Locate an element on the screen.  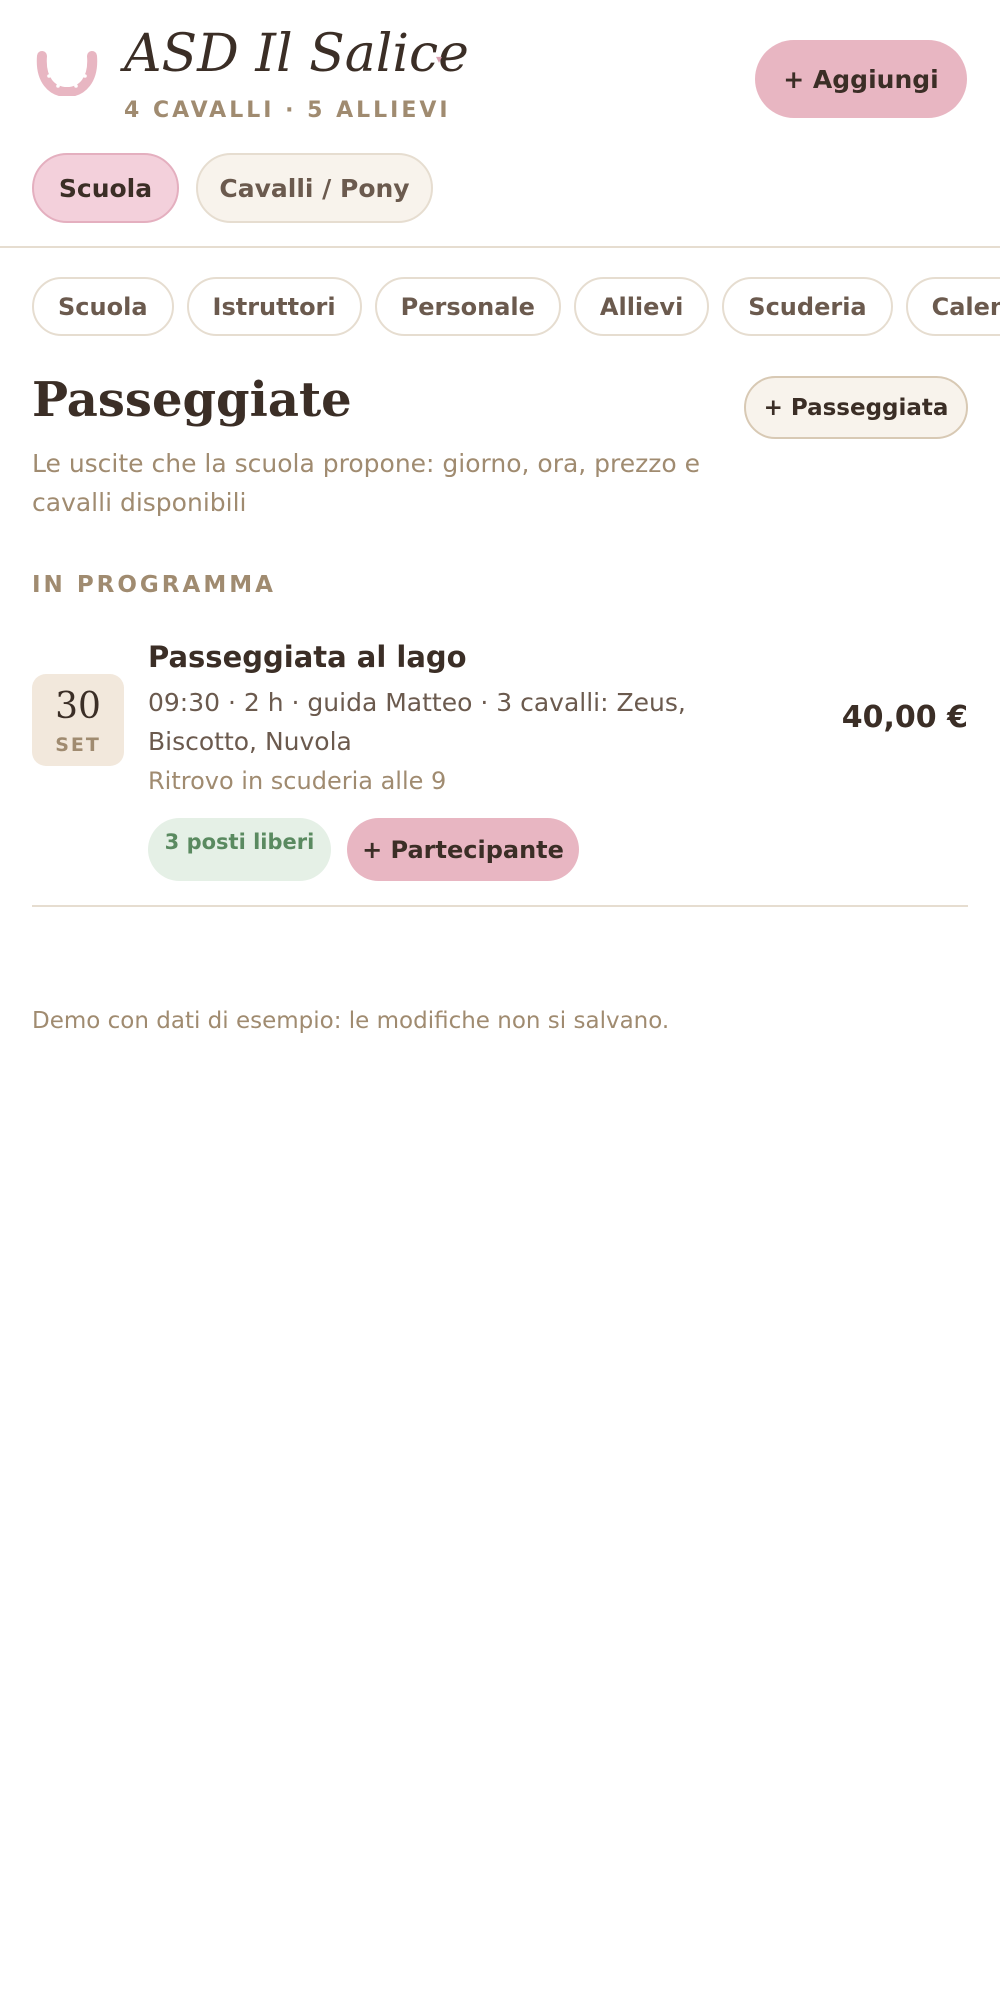
club-name: ASD Il Salice is located at coordinates (296, 54).